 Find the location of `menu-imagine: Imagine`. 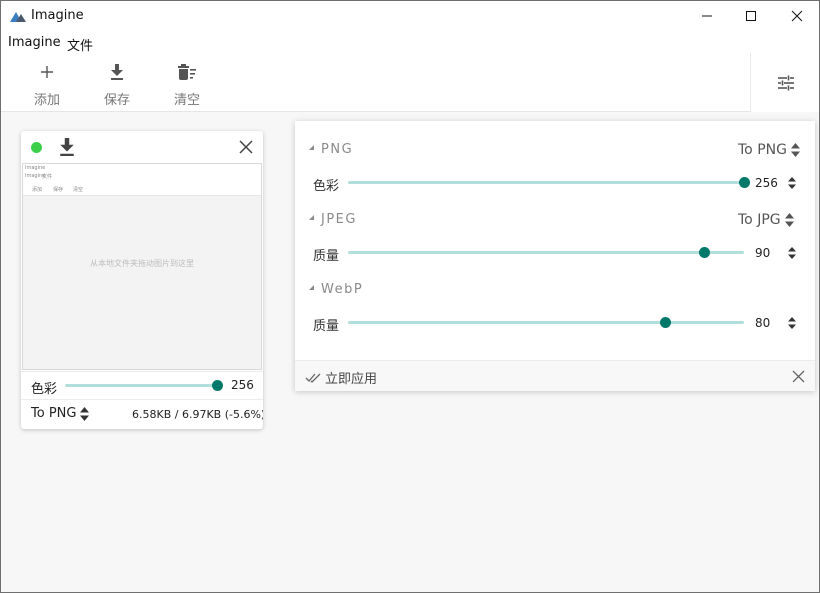

menu-imagine: Imagine is located at coordinates (34, 42).